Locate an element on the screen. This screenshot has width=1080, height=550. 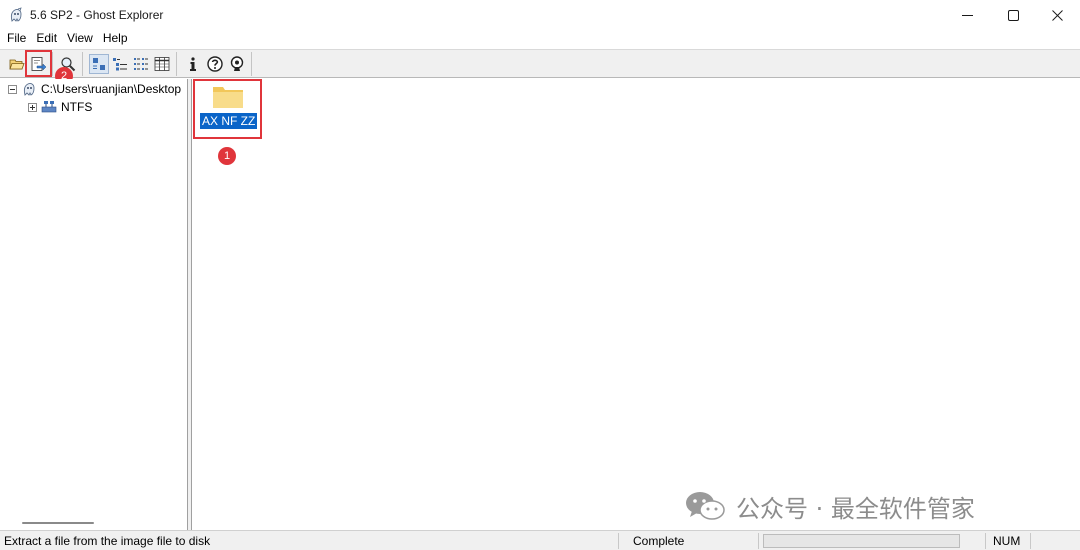
annotation-highlight-folder is located at coordinates (227, 109).